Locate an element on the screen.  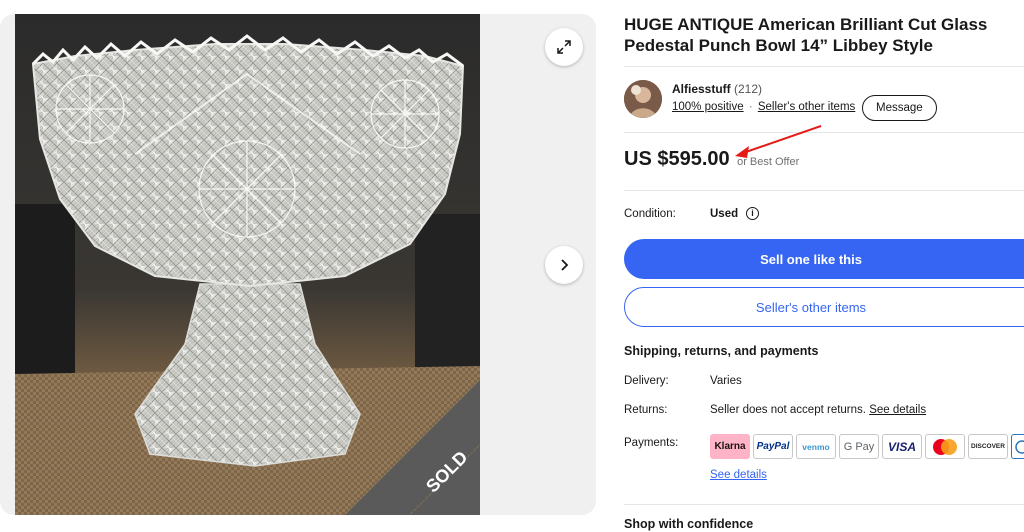
sell-one-like-this-button: Sell one like this is located at coordinates (824, 259).